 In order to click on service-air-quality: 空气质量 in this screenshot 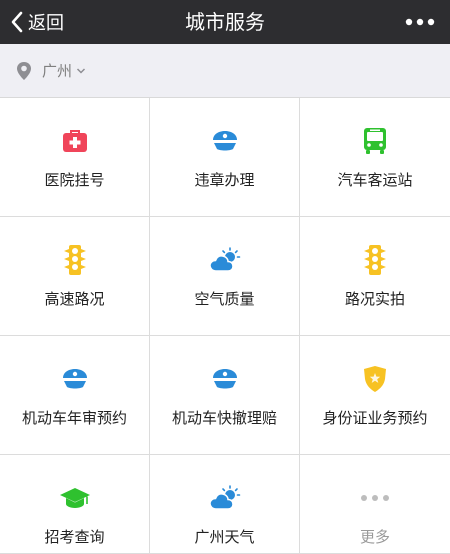, I will do `click(225, 276)`.